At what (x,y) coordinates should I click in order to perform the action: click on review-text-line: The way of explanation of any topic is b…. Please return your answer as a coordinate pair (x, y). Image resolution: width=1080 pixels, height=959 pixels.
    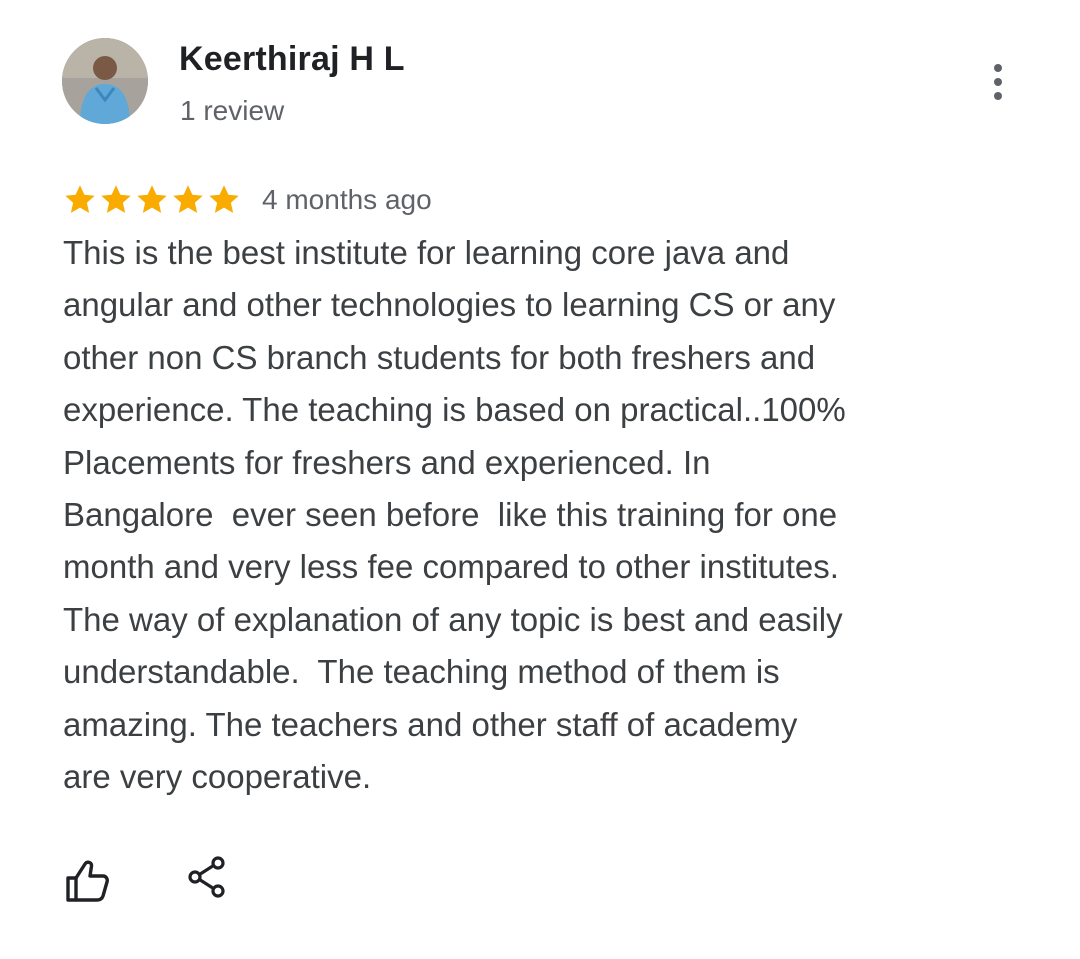
    Looking at the image, I should click on (453, 619).